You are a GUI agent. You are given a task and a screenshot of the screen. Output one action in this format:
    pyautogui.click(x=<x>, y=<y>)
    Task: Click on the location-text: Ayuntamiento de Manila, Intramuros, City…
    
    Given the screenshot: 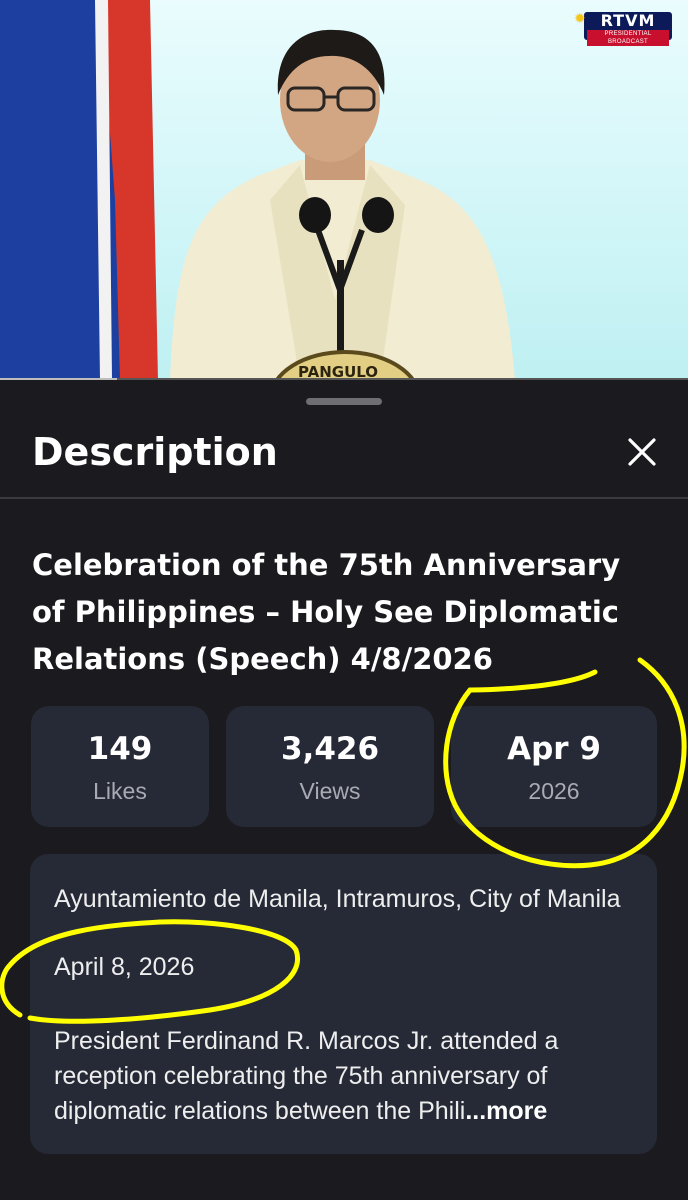 What is the action you would take?
    pyautogui.click(x=337, y=899)
    